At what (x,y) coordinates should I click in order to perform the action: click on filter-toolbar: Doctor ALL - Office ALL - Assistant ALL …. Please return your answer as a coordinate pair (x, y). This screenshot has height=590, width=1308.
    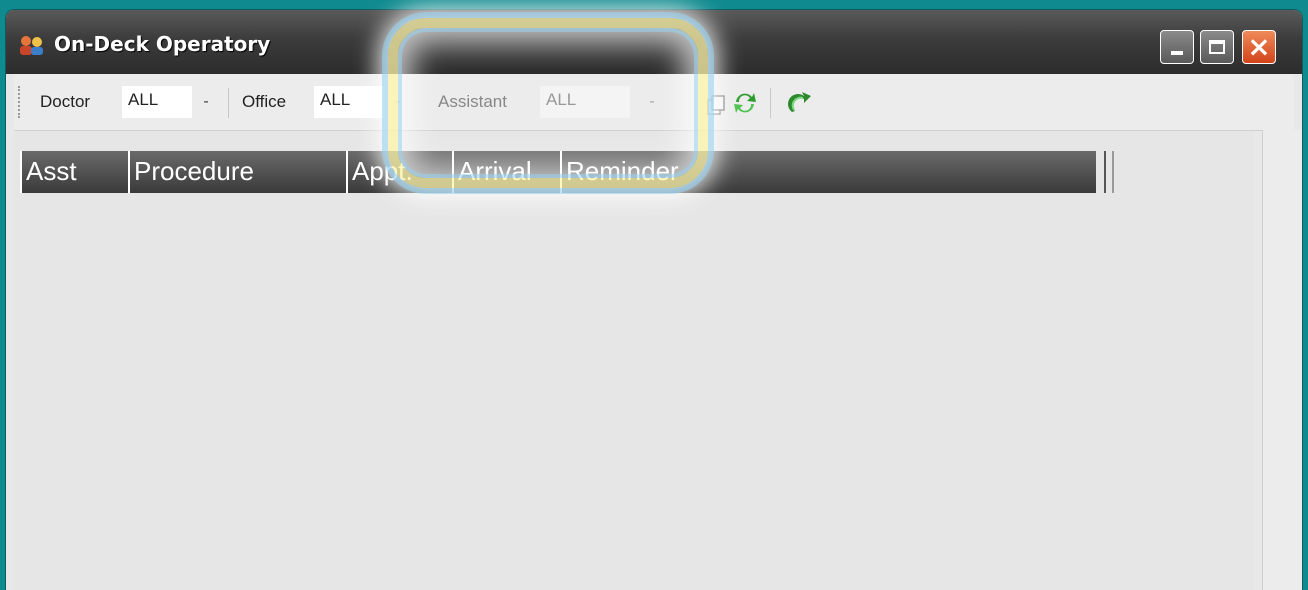
    Looking at the image, I should click on (654, 102).